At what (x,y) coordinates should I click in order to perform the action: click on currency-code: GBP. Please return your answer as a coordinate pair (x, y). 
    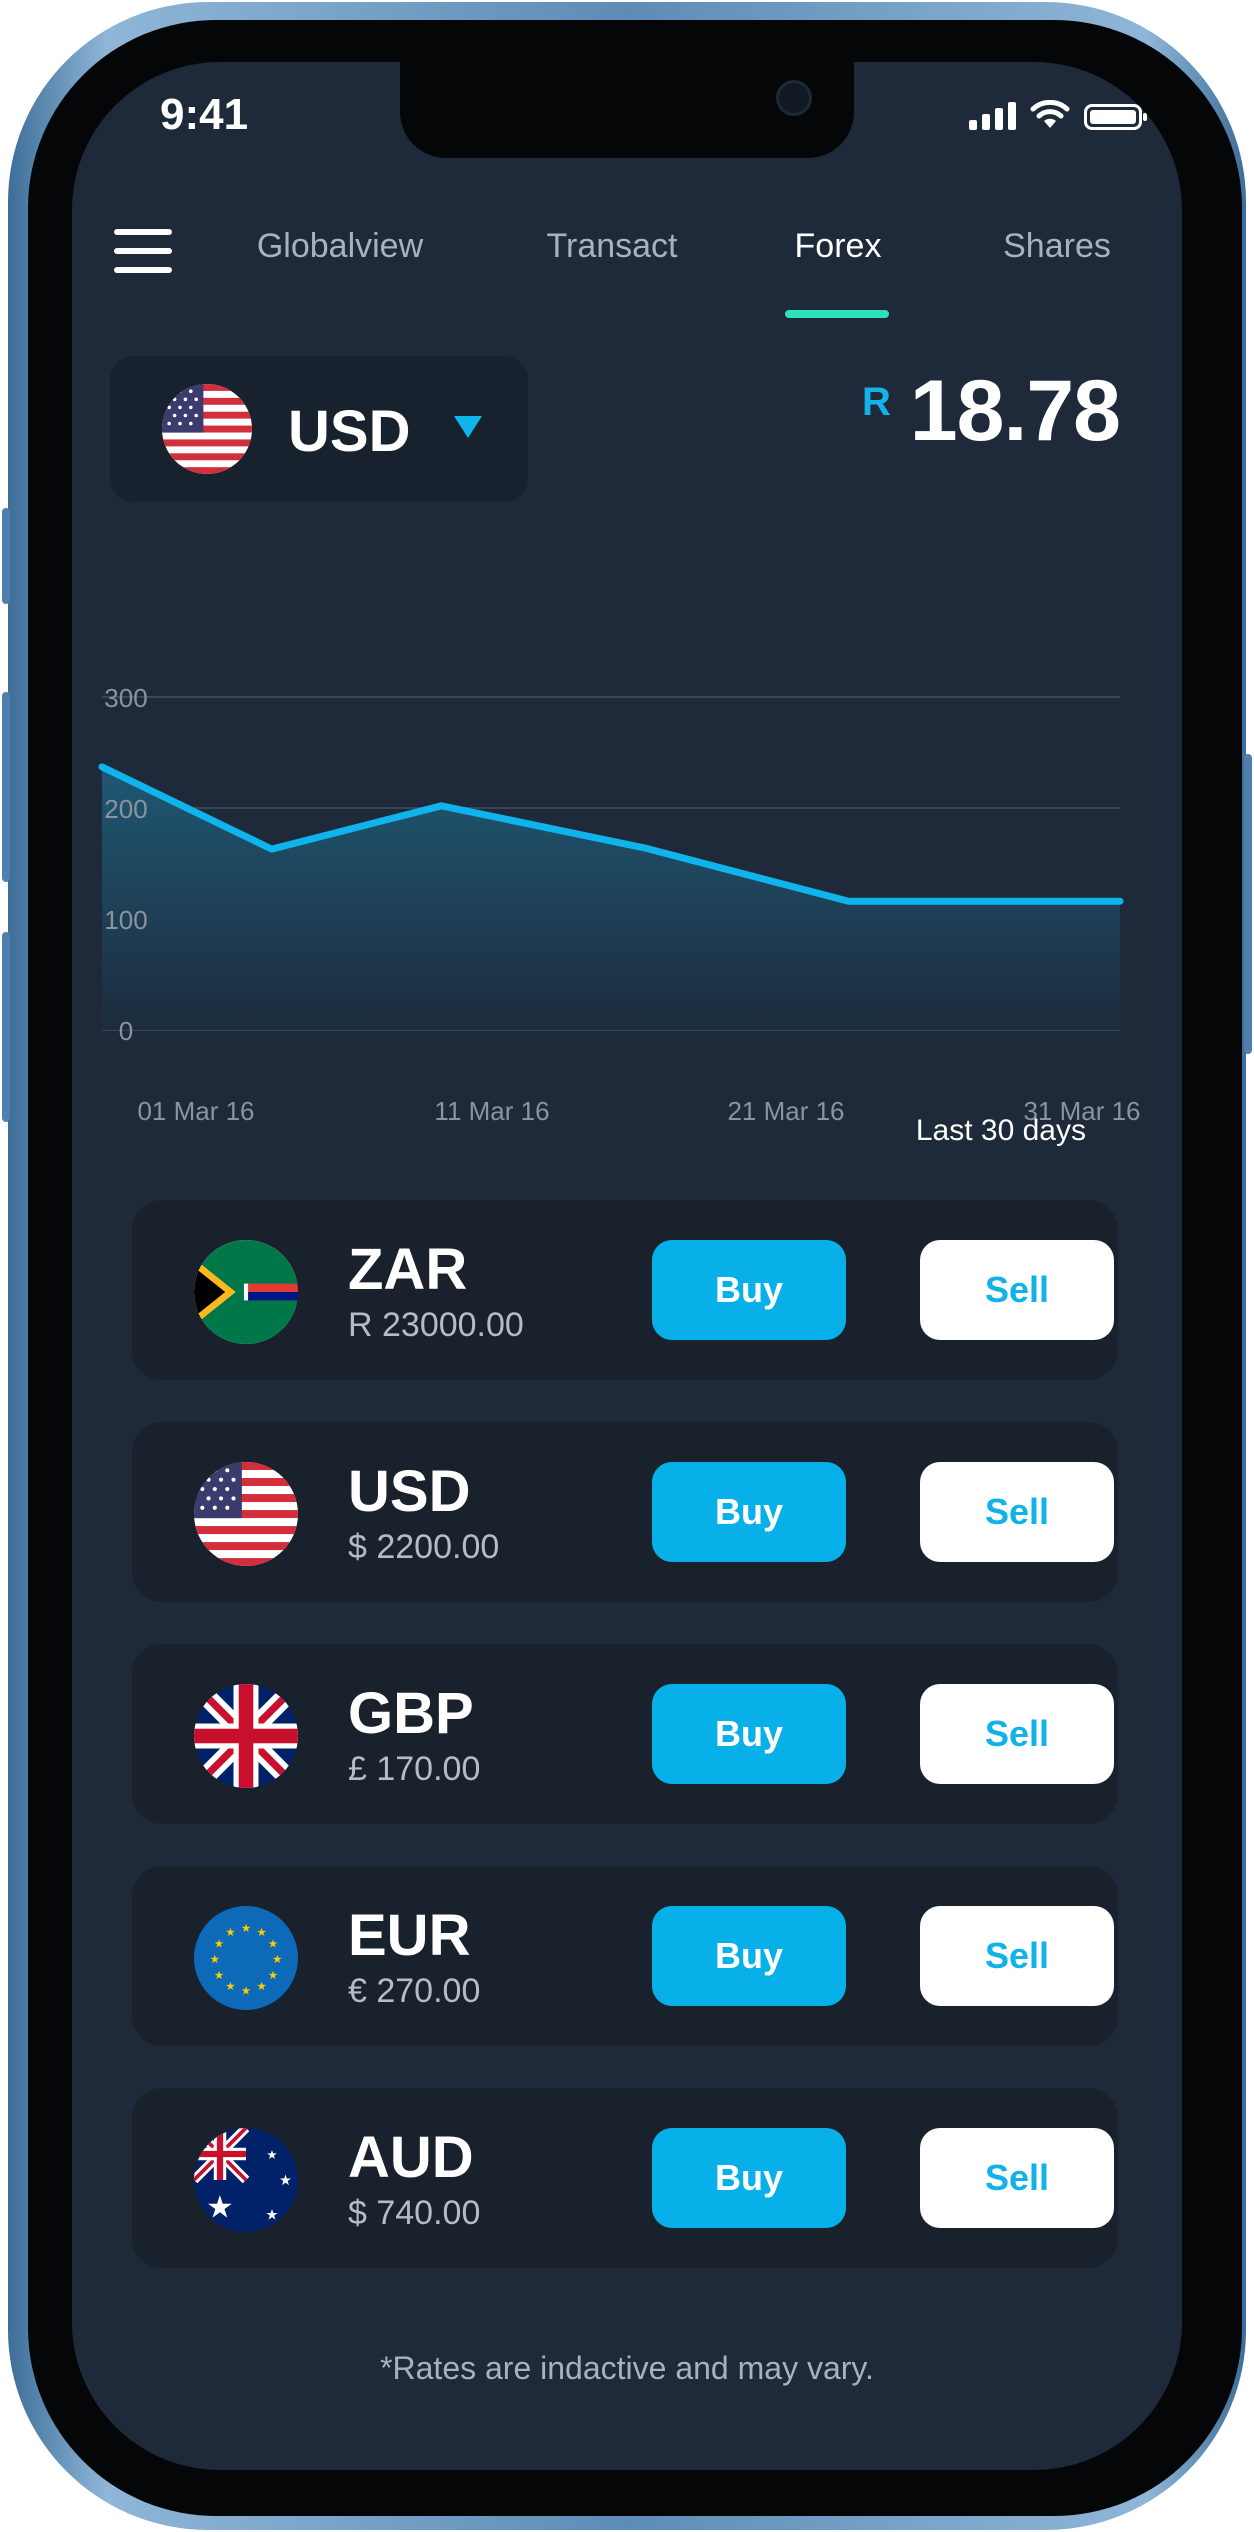
    Looking at the image, I should click on (411, 1713).